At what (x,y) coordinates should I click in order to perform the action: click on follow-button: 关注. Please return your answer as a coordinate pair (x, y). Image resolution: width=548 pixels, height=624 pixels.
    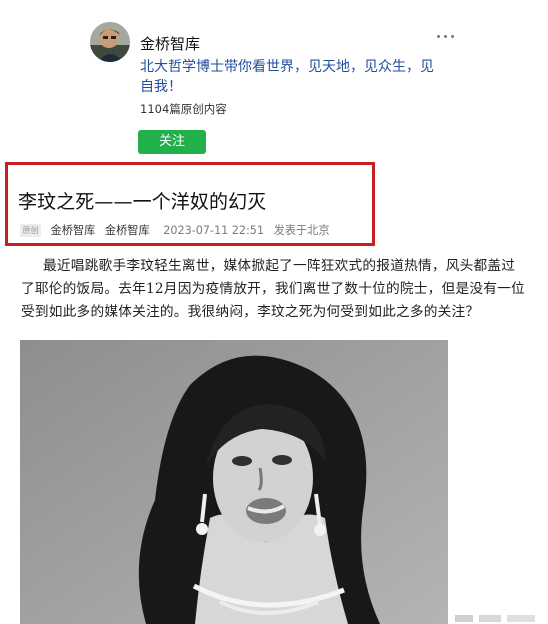
    Looking at the image, I should click on (172, 142).